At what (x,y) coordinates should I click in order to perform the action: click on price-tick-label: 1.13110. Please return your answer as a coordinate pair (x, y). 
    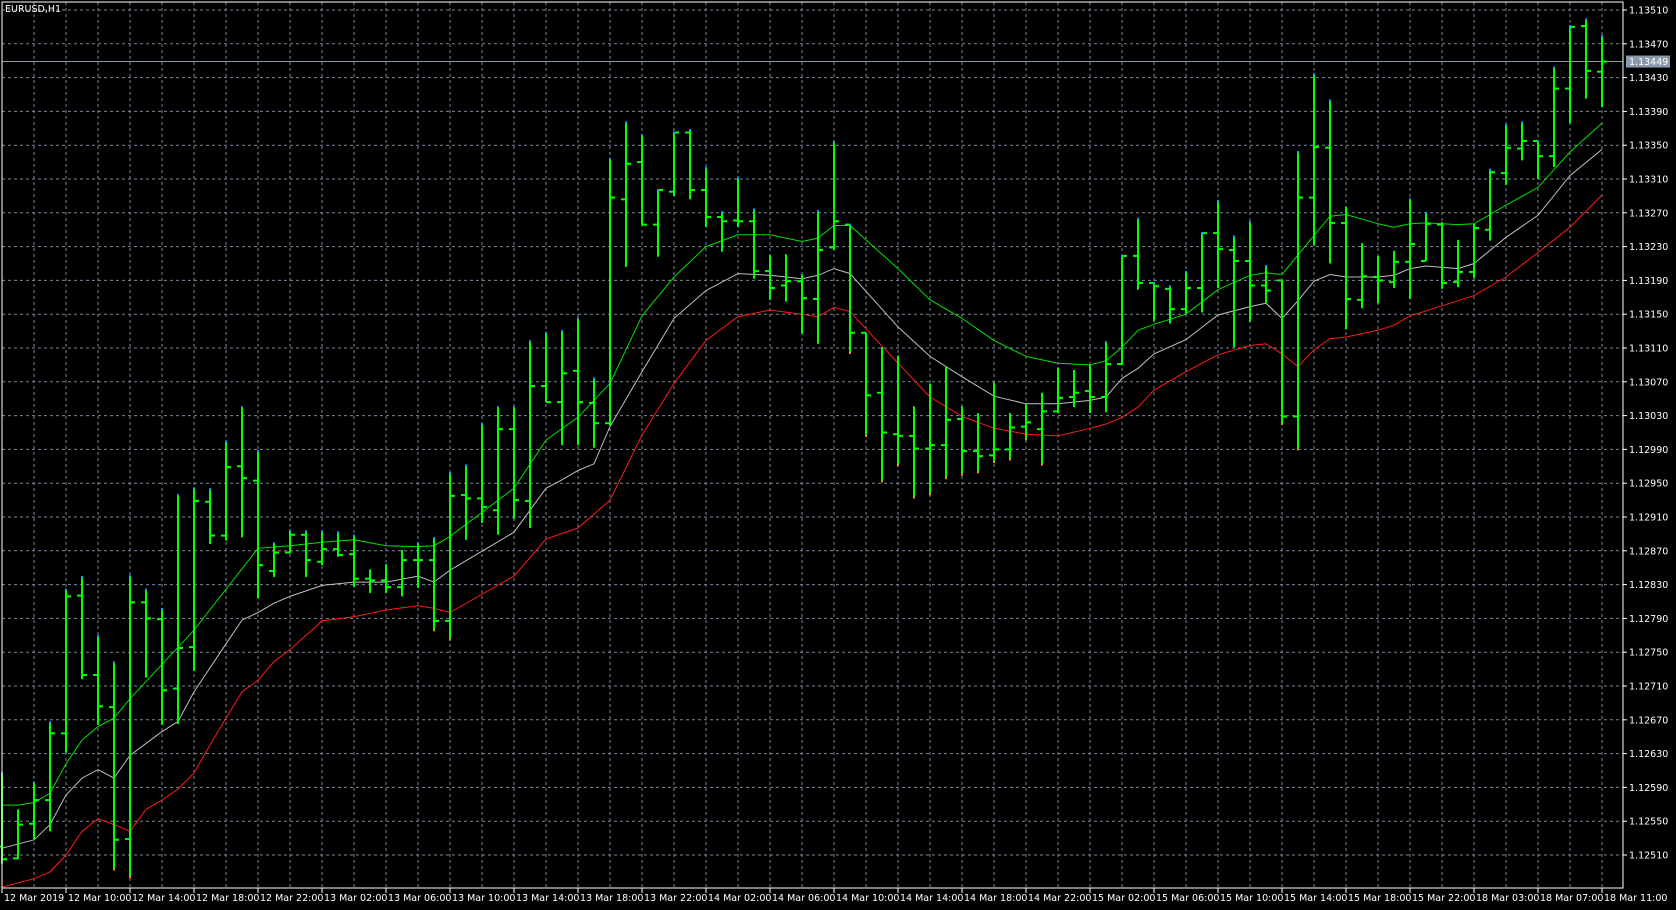
    Looking at the image, I should click on (1648, 349).